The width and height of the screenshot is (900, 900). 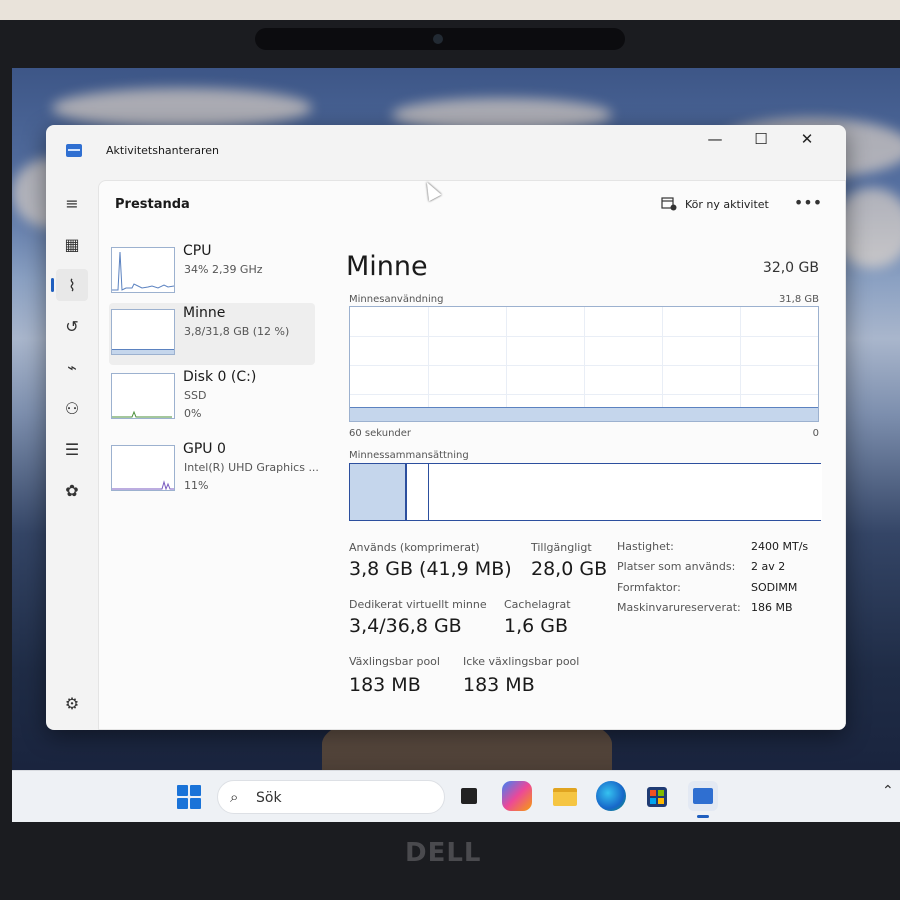 What do you see at coordinates (669, 204) in the screenshot?
I see `run-task-icon` at bounding box center [669, 204].